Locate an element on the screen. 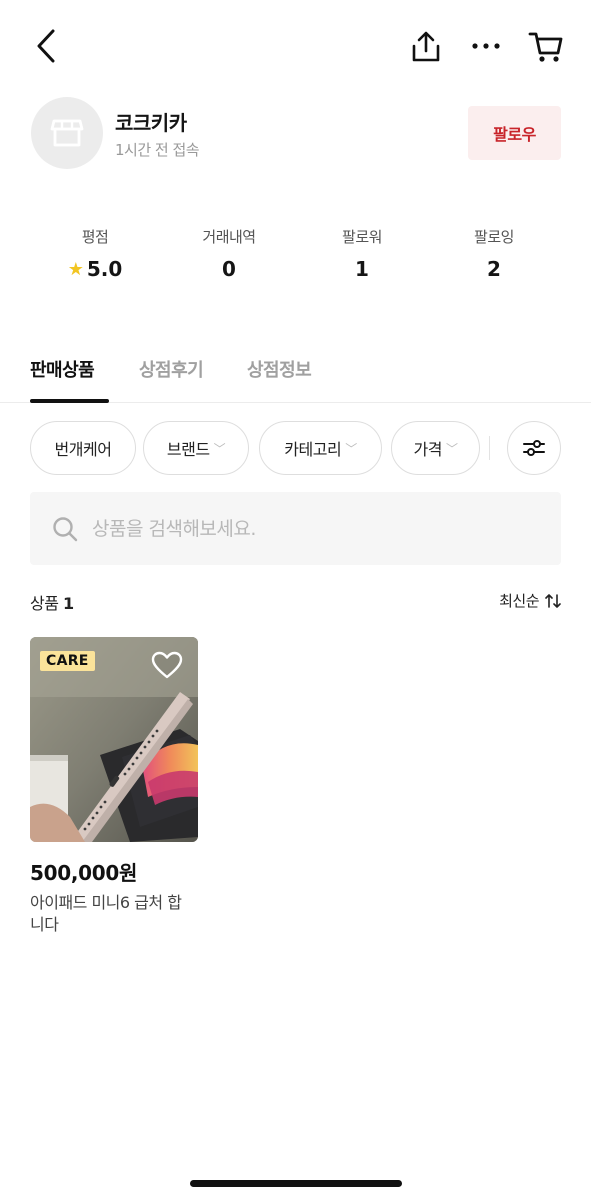 This screenshot has width=591, height=1200. store-profile: 코크키카 1시간 전 접속 팔로우 is located at coordinates (296, 134).